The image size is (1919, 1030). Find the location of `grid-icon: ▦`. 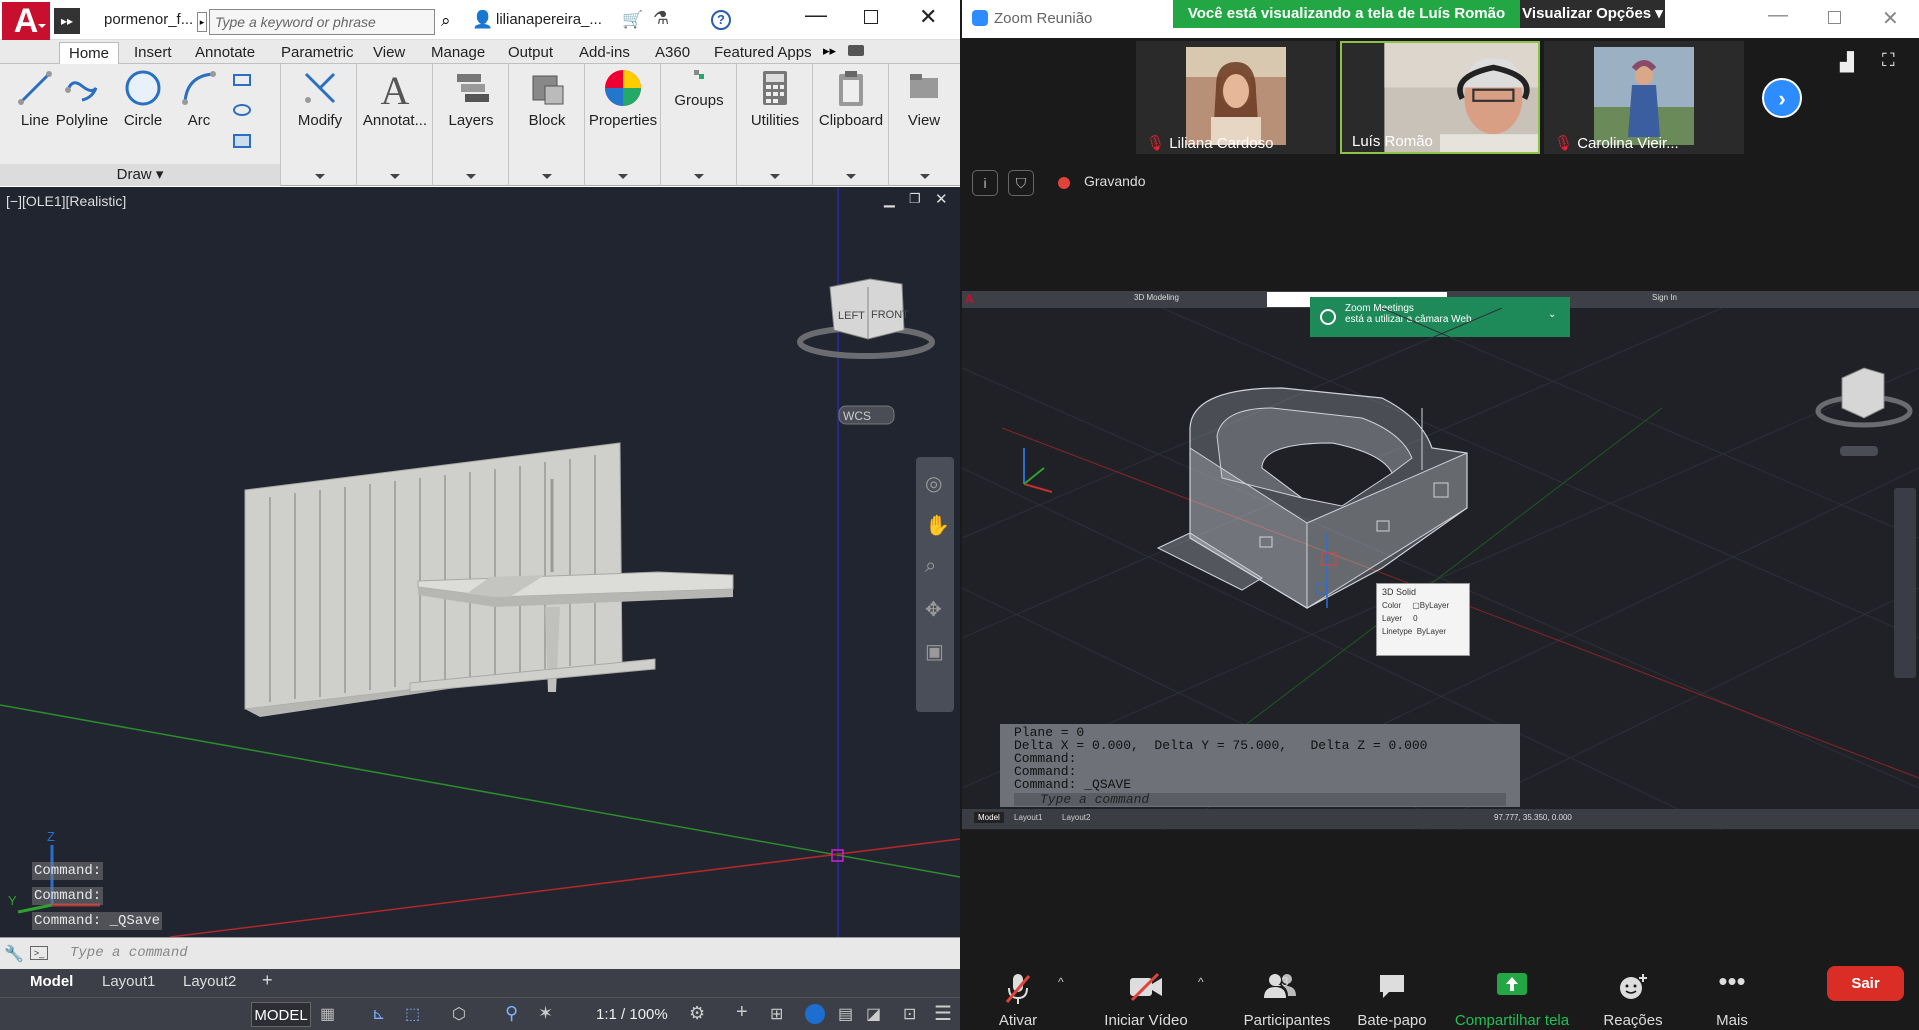

grid-icon: ▦ is located at coordinates (327, 1014).